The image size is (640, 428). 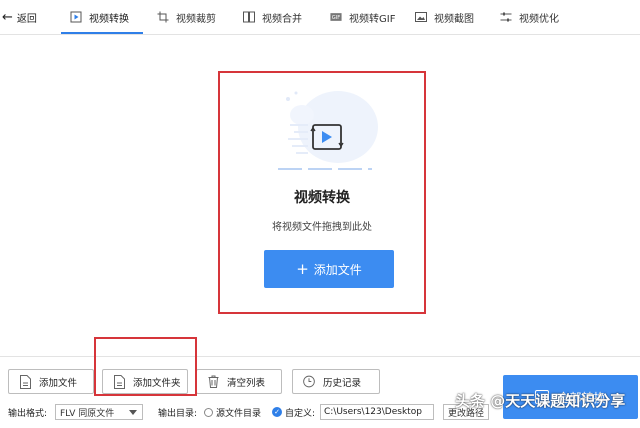 I want to click on tab-label: 视频截图, so click(x=454, y=19).